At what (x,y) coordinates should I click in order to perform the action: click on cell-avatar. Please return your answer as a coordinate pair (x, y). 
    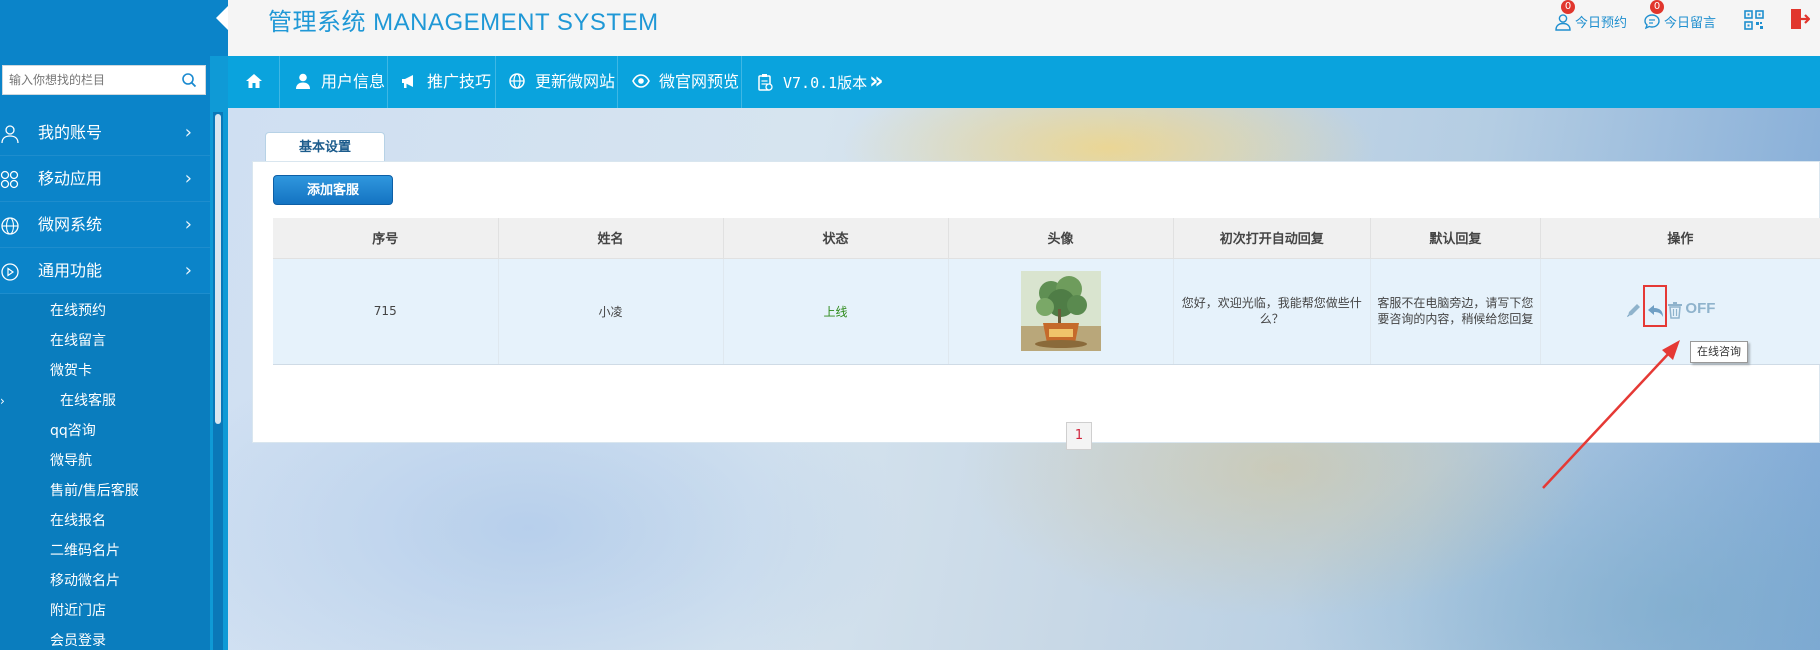
    Looking at the image, I should click on (1061, 311).